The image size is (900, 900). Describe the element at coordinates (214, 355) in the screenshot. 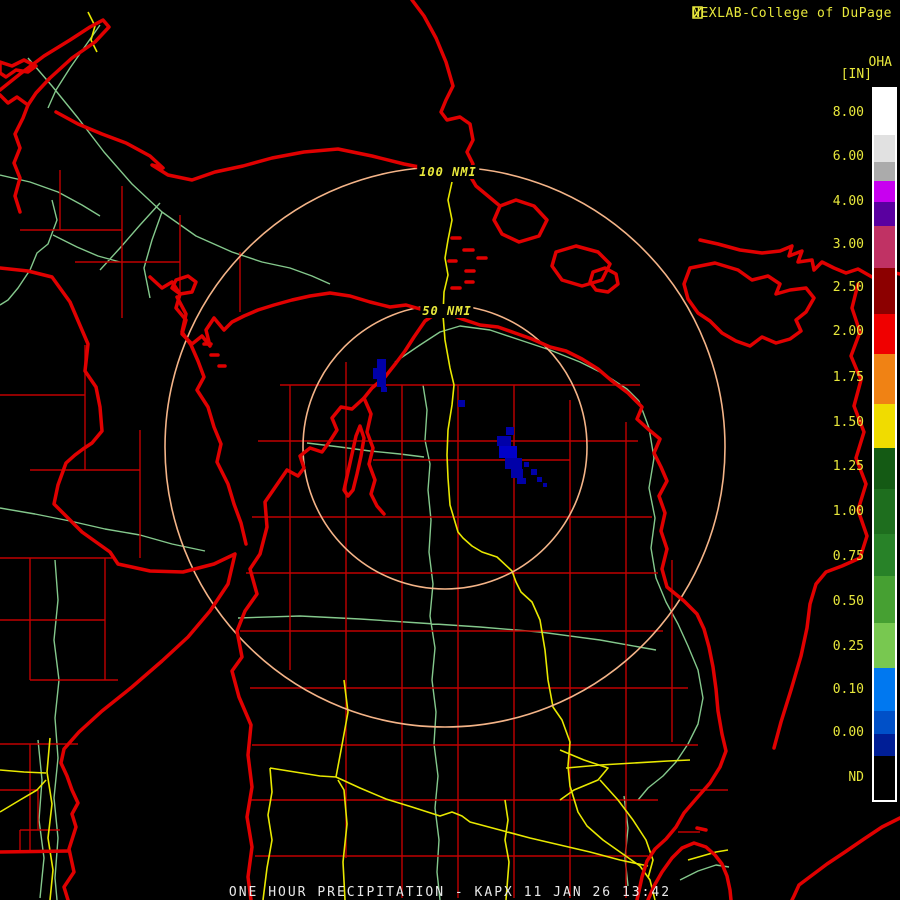

I see `islands-door` at that location.